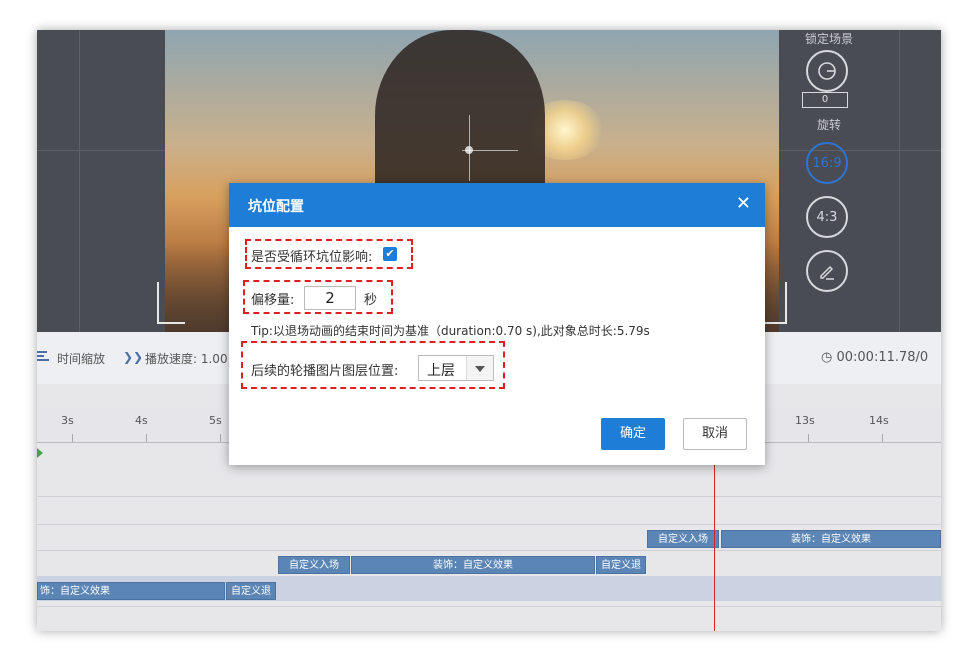 This screenshot has height=655, width=967. Describe the element at coordinates (828, 125) in the screenshot. I see `rotate-label: 旋转` at that location.